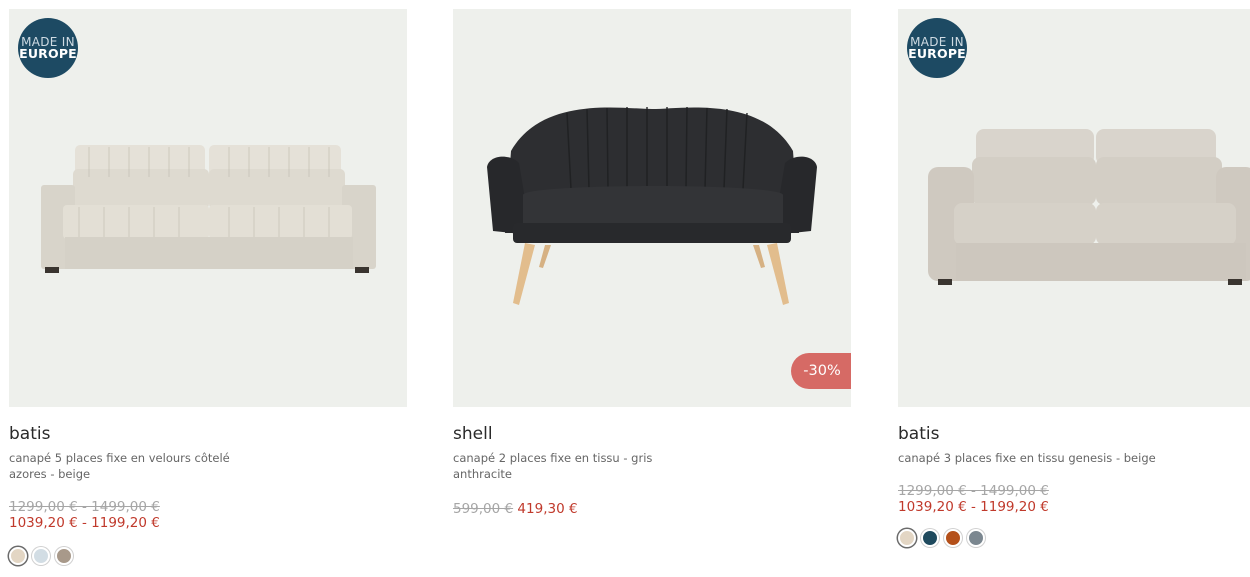 This screenshot has width=1250, height=577. What do you see at coordinates (547, 509) in the screenshot?
I see `sale-price: 419,30 €` at bounding box center [547, 509].